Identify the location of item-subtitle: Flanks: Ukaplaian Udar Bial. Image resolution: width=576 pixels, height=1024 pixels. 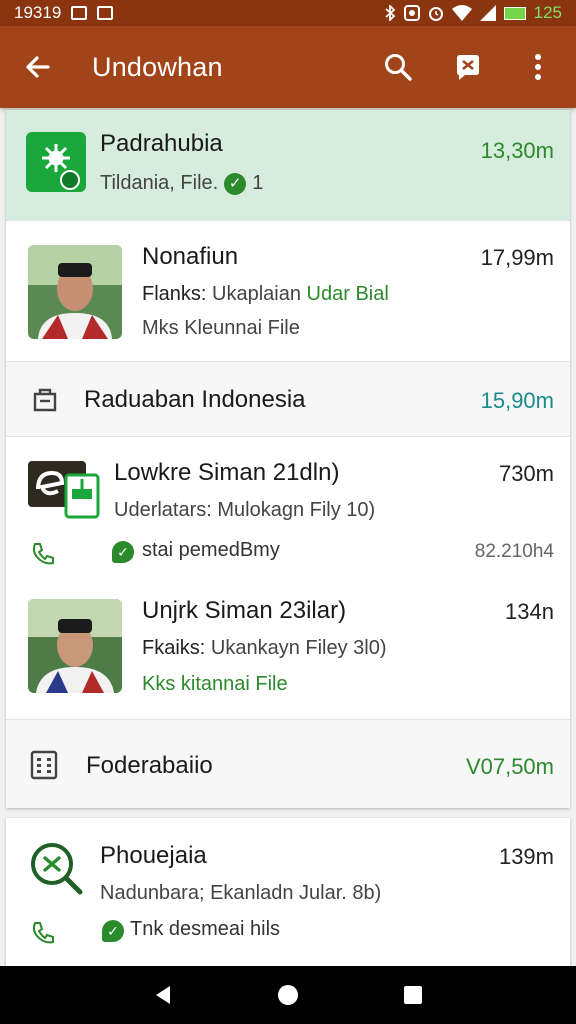
(265, 294).